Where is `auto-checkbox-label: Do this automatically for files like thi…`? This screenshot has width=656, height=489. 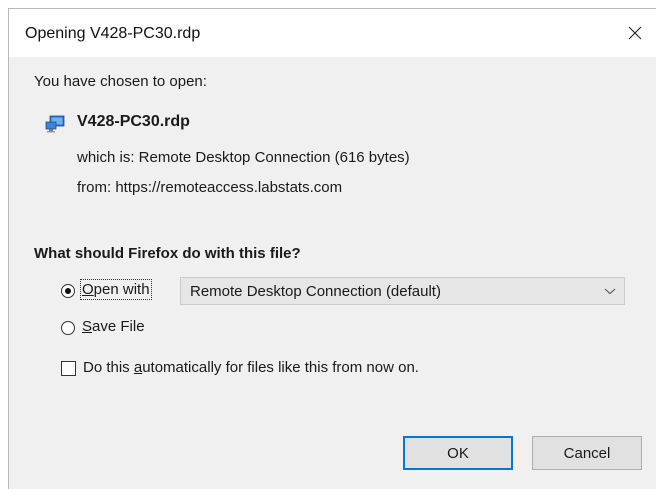
auto-checkbox-label: Do this automatically for files like thi… is located at coordinates (251, 367).